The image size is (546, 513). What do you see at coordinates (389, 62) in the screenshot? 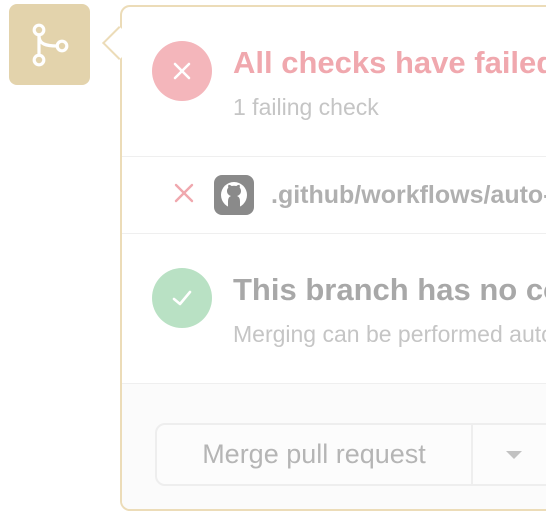
I see `checks-title: All checks have failed` at bounding box center [389, 62].